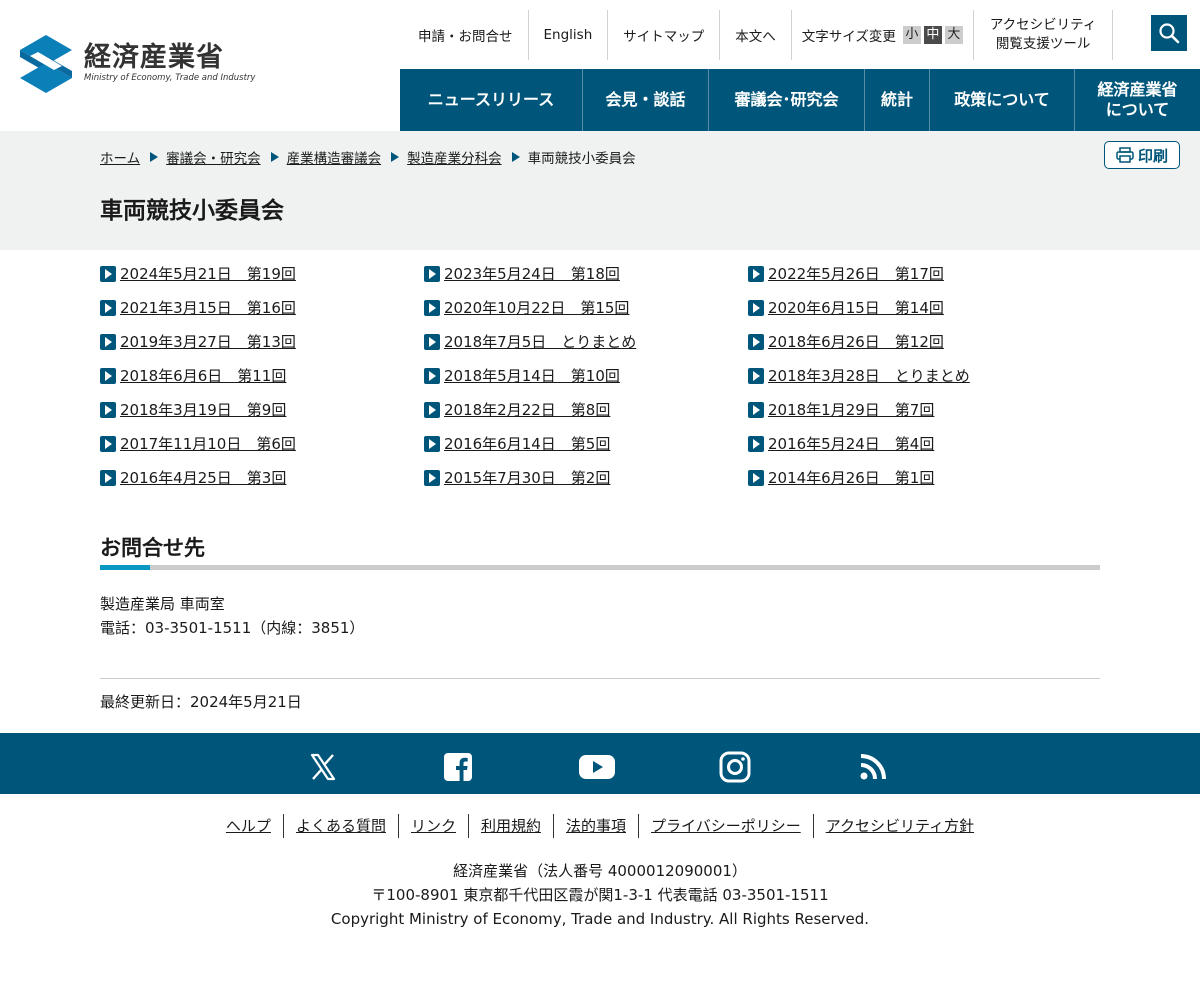 The height and width of the screenshot is (1000, 1200). What do you see at coordinates (152, 548) in the screenshot?
I see `contact-heading: お問合せ先` at bounding box center [152, 548].